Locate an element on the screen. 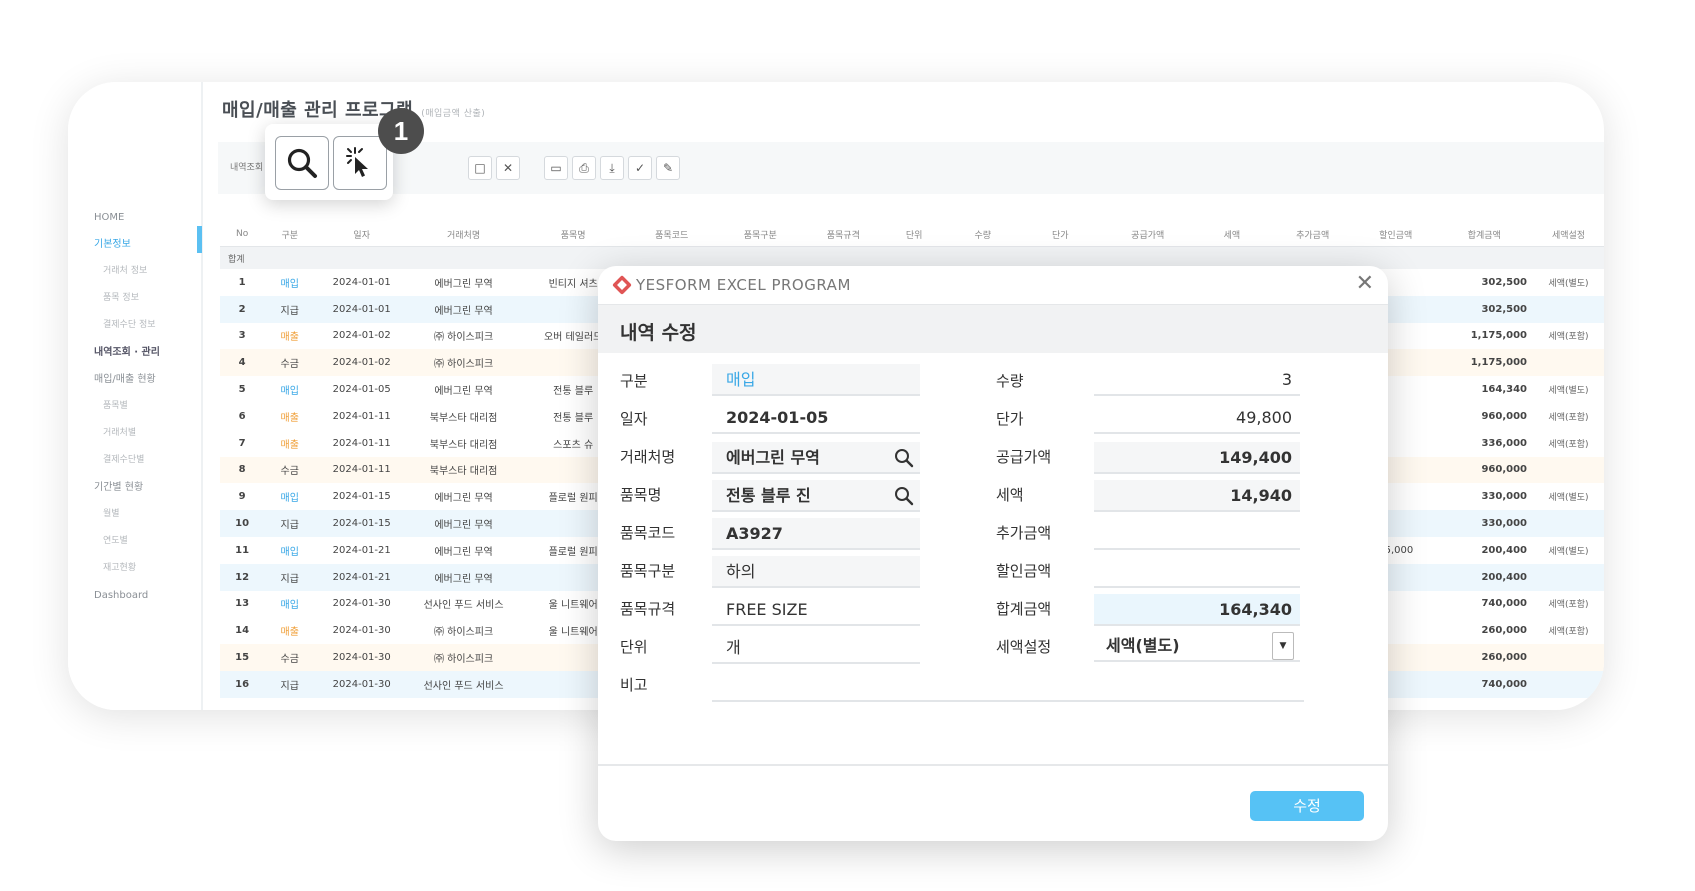  cell-no: 1 is located at coordinates (242, 282).